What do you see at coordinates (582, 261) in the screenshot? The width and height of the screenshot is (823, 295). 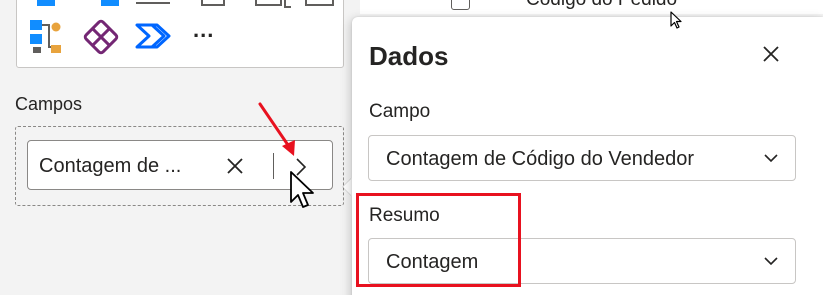 I see `resumo-dropdown: Contagem` at bounding box center [582, 261].